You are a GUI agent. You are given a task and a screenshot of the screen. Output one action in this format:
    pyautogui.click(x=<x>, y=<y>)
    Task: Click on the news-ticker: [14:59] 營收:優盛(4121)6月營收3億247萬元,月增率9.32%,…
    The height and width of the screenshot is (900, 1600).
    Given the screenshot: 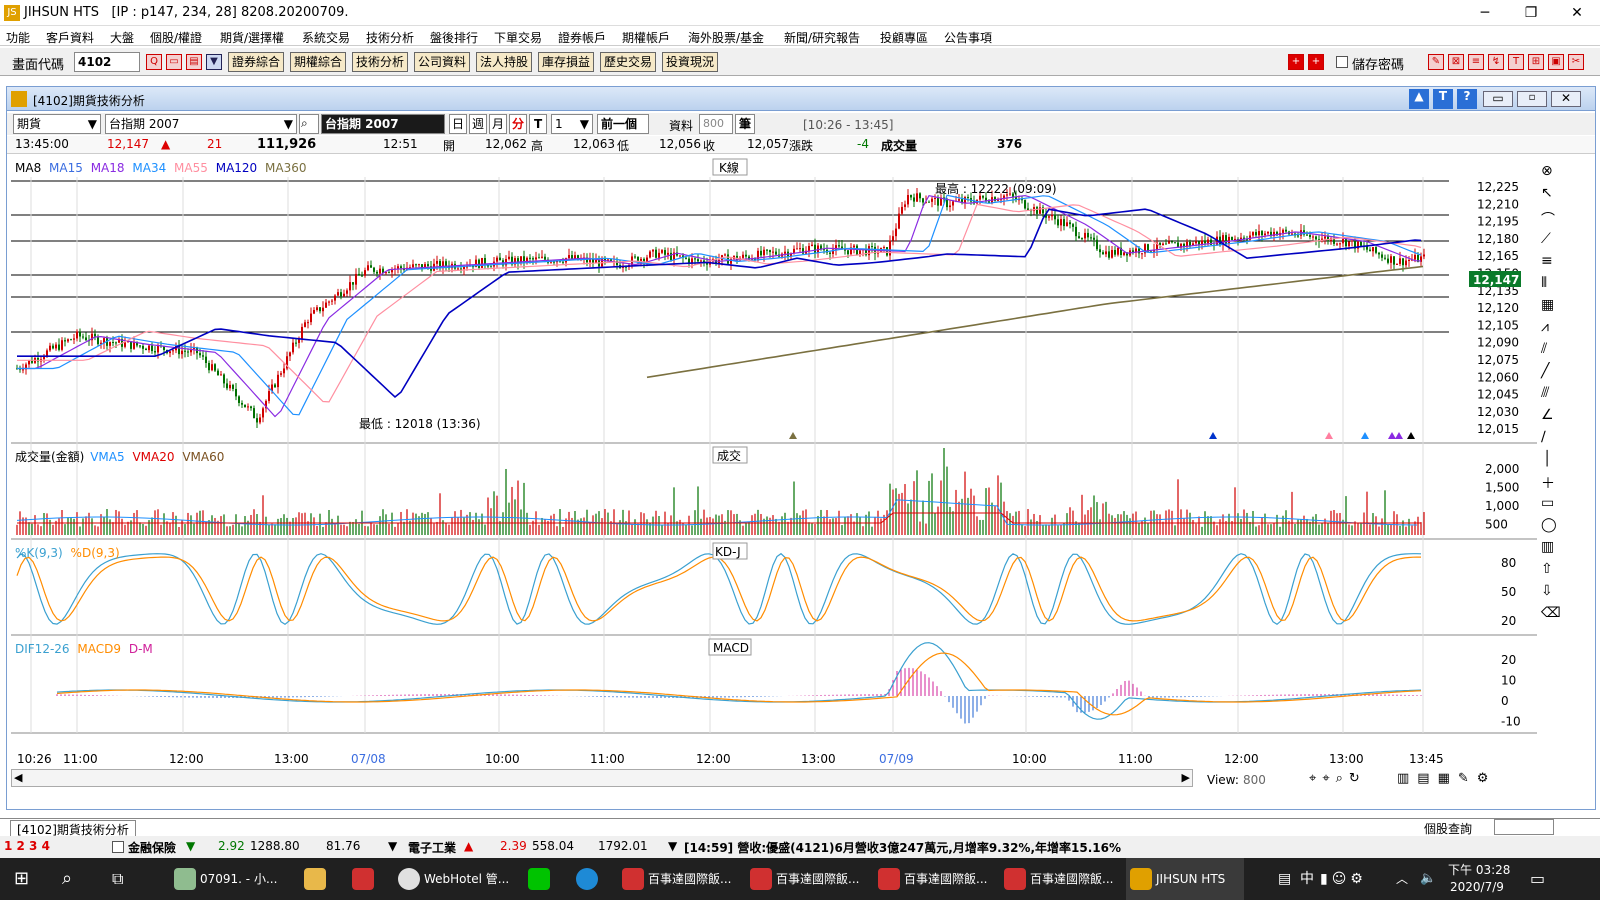 What is the action you would take?
    pyautogui.click(x=902, y=847)
    